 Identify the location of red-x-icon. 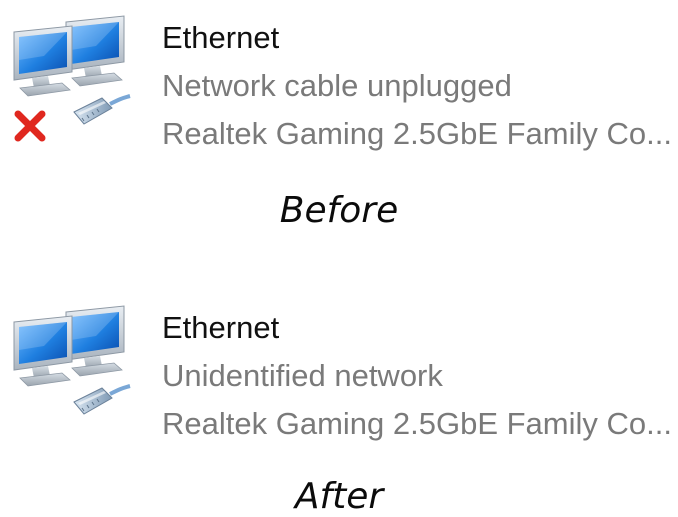
(30, 126).